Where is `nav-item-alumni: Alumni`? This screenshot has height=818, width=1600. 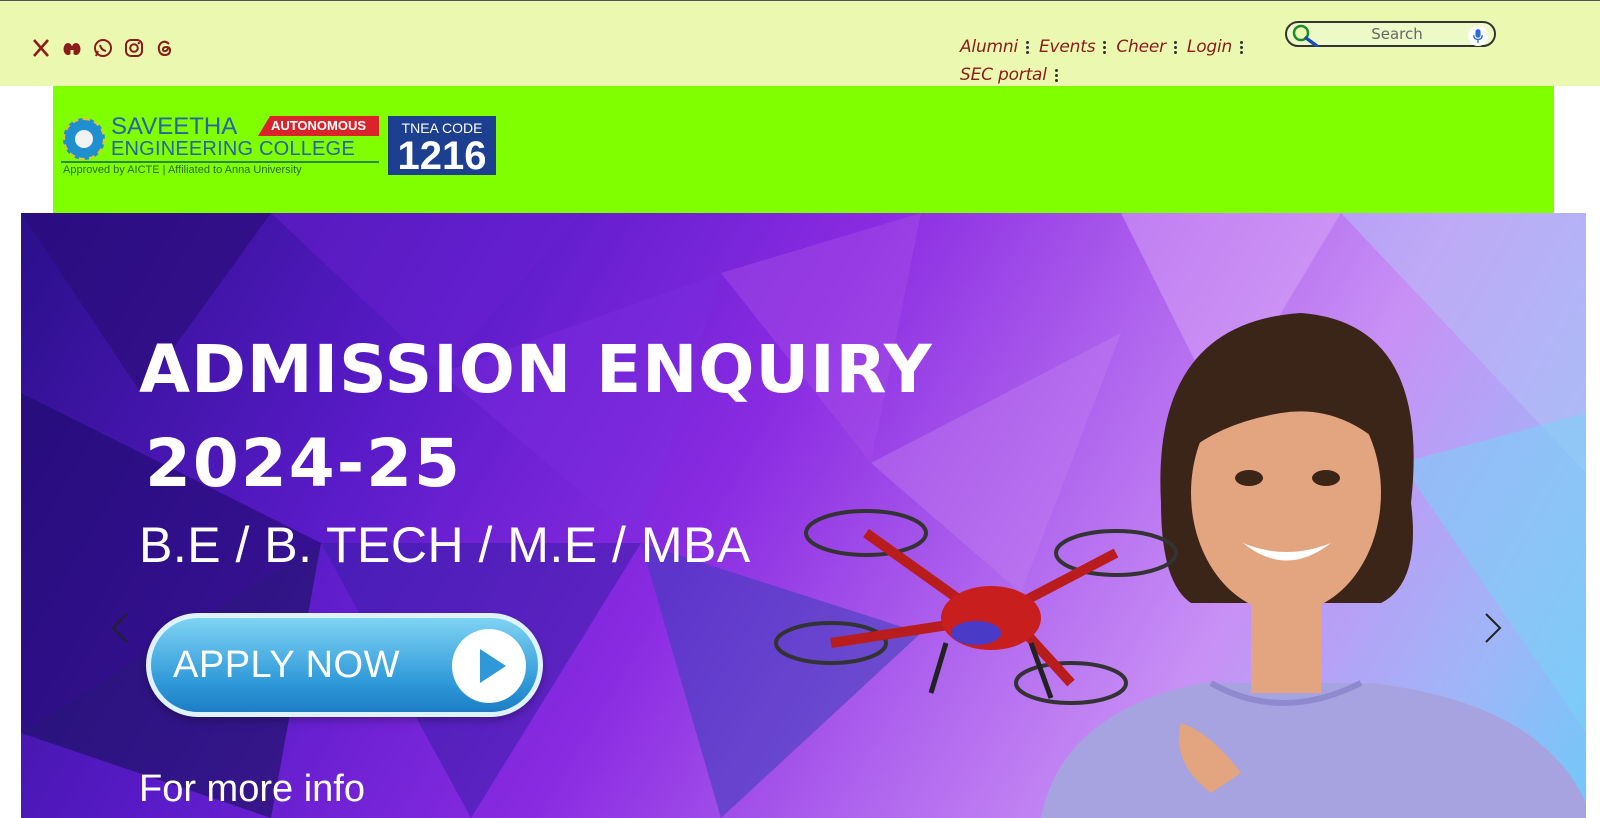
nav-item-alumni: Alumni is located at coordinates (994, 47).